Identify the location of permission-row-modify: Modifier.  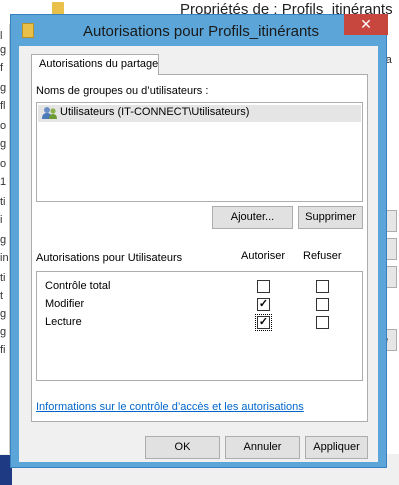
(199, 305).